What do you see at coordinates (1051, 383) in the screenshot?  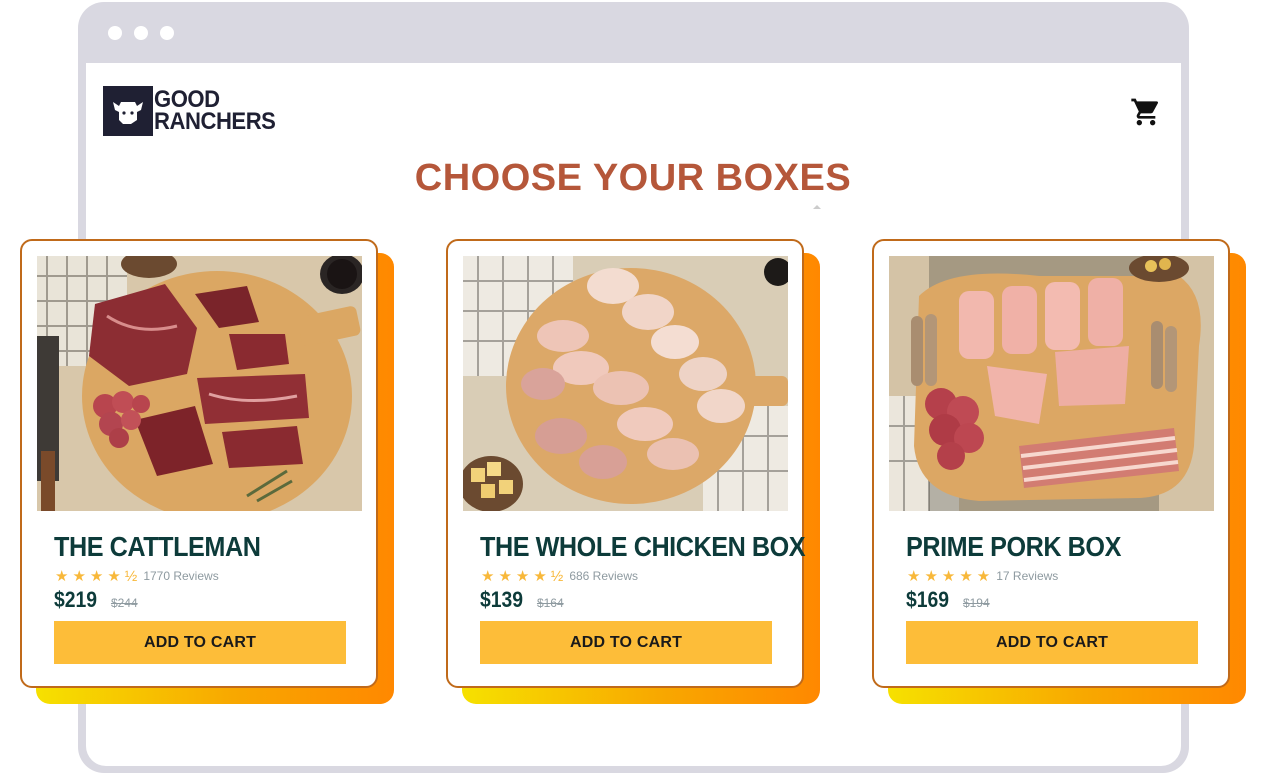 I see `product-photo-pork` at bounding box center [1051, 383].